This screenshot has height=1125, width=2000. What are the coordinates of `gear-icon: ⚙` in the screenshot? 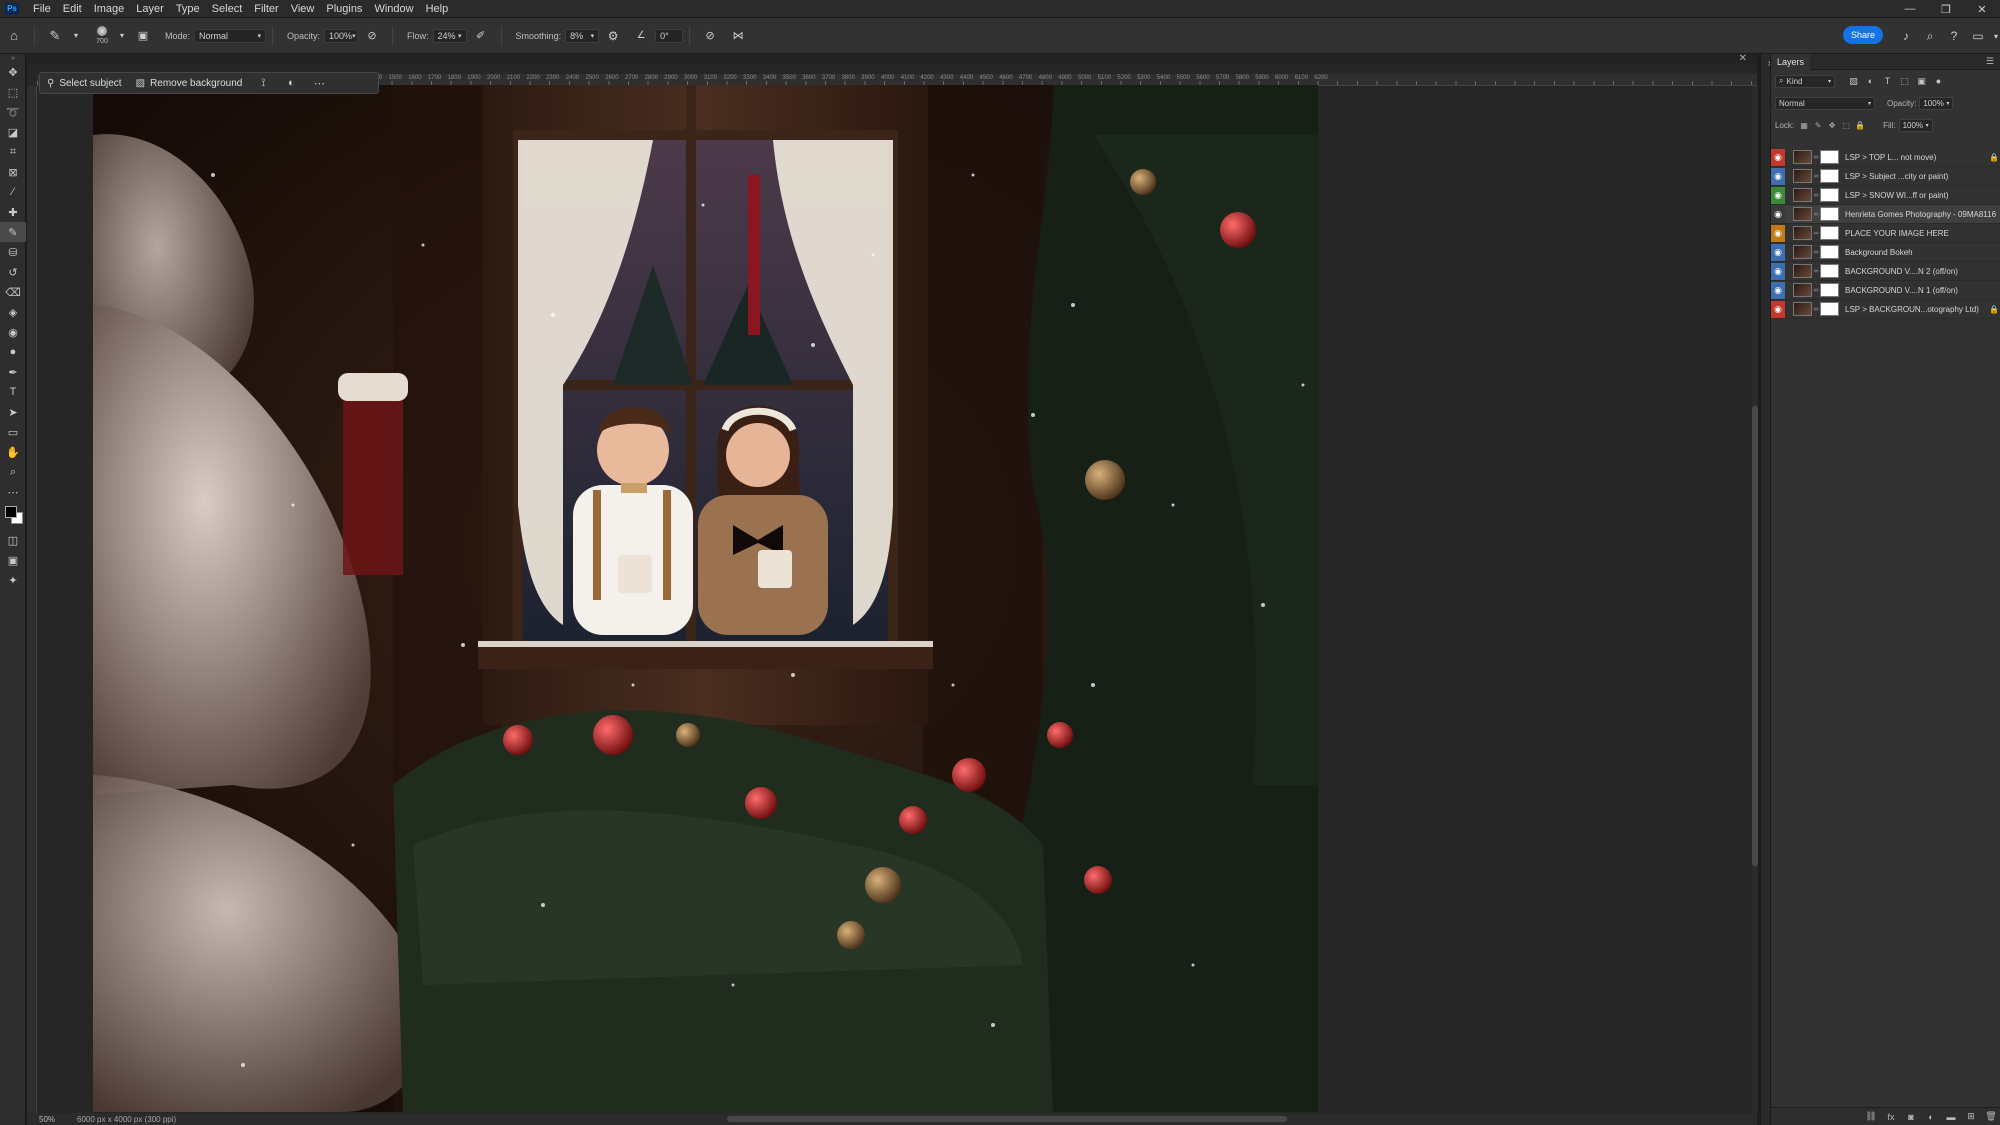 It's located at (613, 36).